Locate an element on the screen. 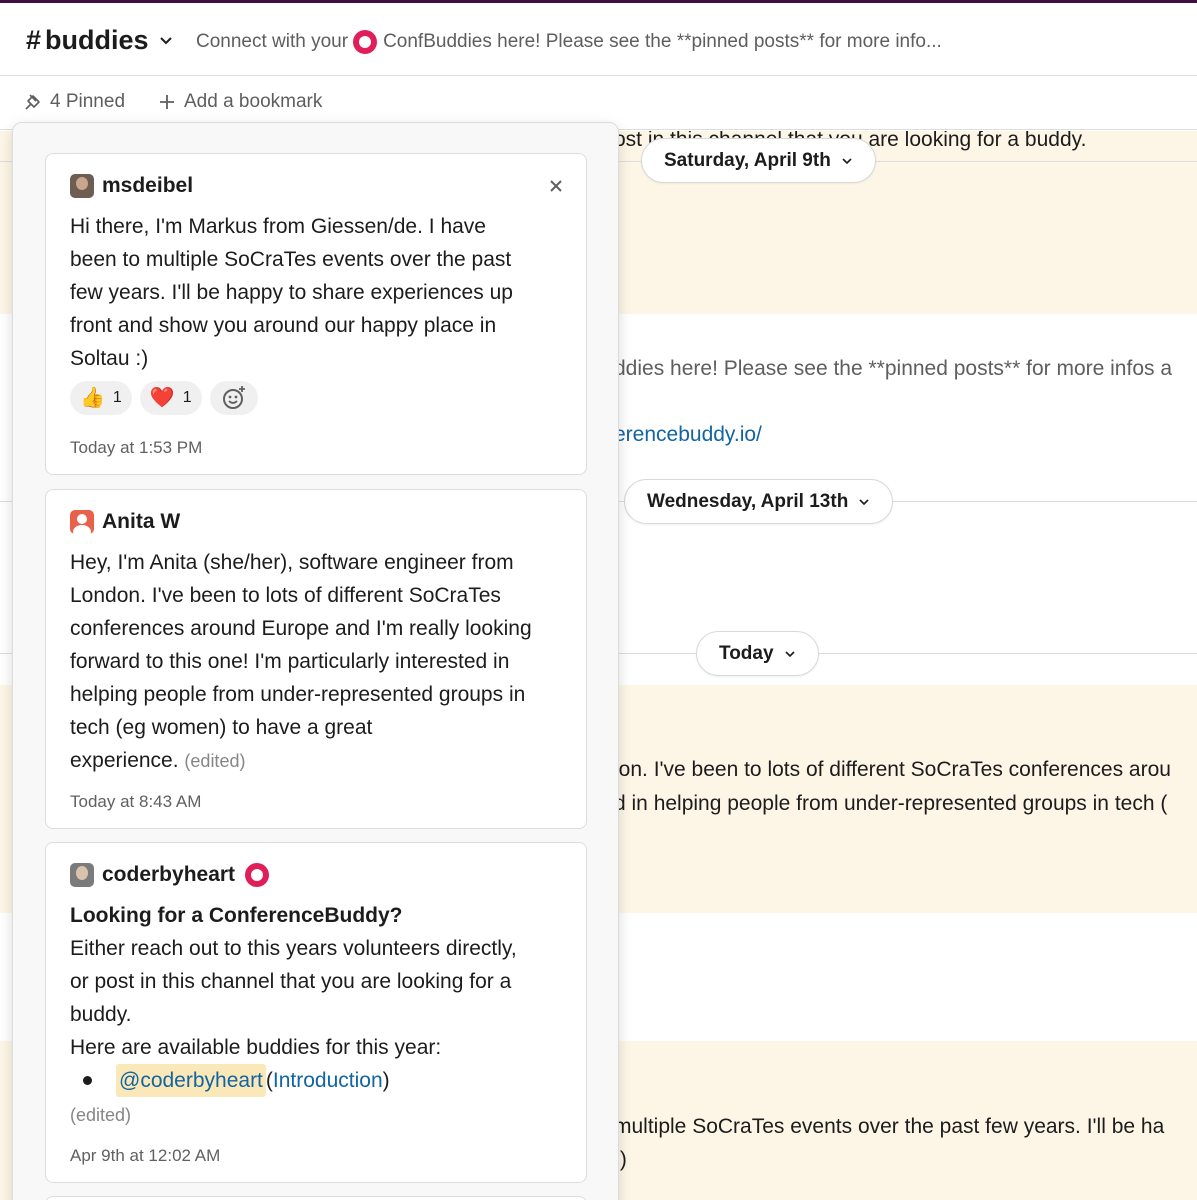 The image size is (1197, 1200). reaction-heart: ❤️ 1 is located at coordinates (170, 398).